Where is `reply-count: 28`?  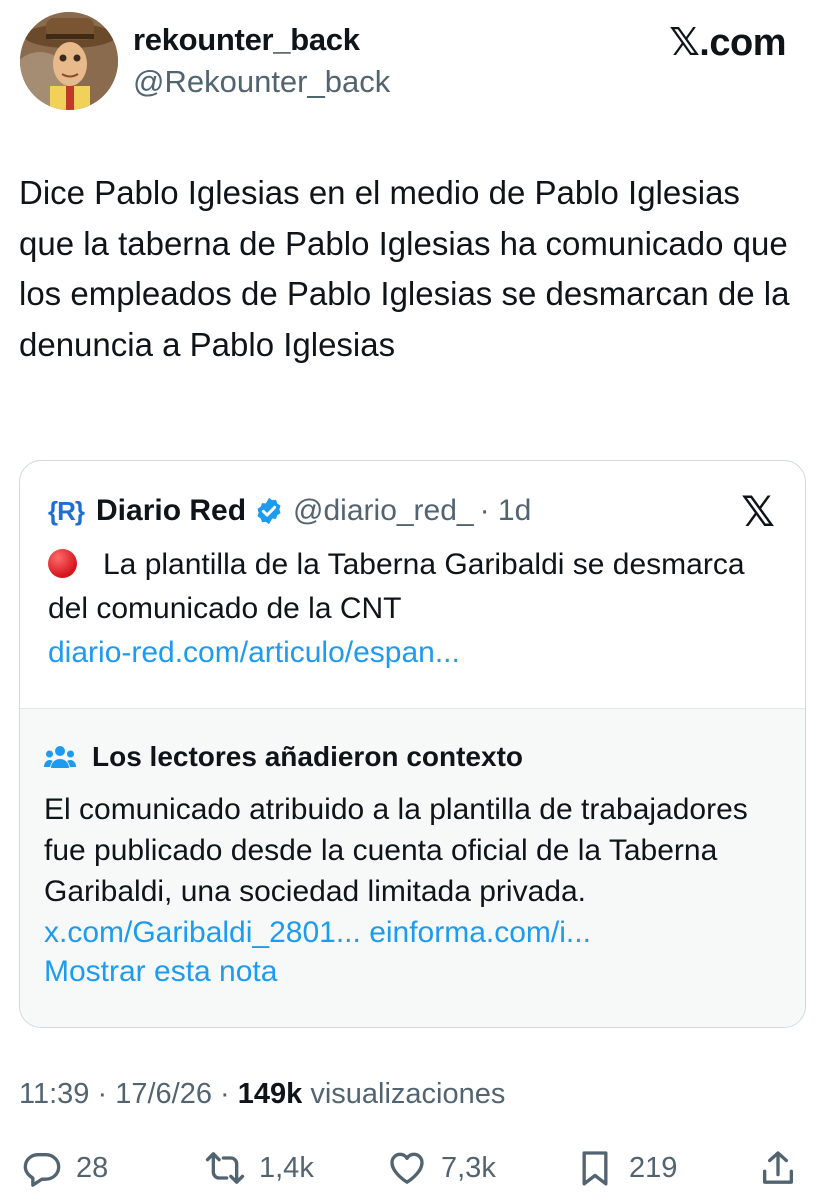 reply-count: 28 is located at coordinates (92, 1167).